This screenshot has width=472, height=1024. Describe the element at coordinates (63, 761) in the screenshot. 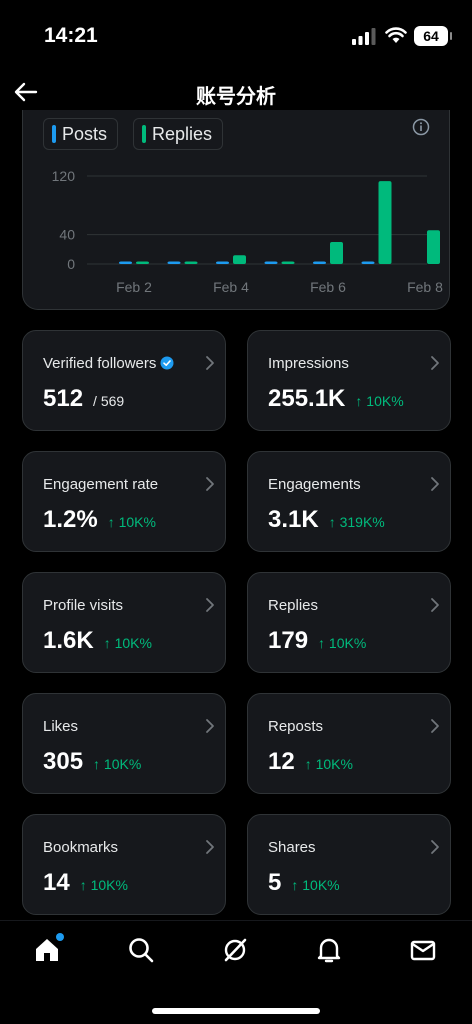

I see `stat-value: 305` at that location.